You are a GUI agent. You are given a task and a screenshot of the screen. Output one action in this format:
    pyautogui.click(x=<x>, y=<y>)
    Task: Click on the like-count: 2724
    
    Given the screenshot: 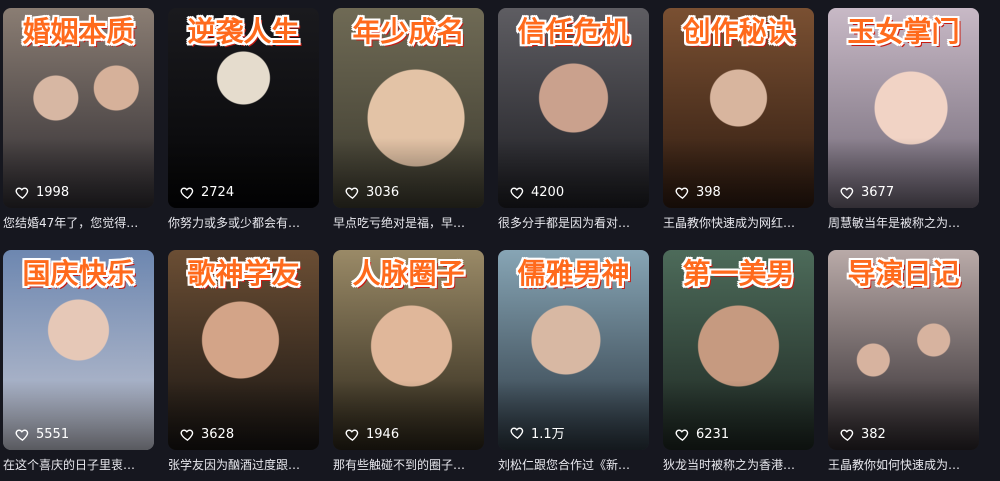 What is the action you would take?
    pyautogui.click(x=207, y=192)
    